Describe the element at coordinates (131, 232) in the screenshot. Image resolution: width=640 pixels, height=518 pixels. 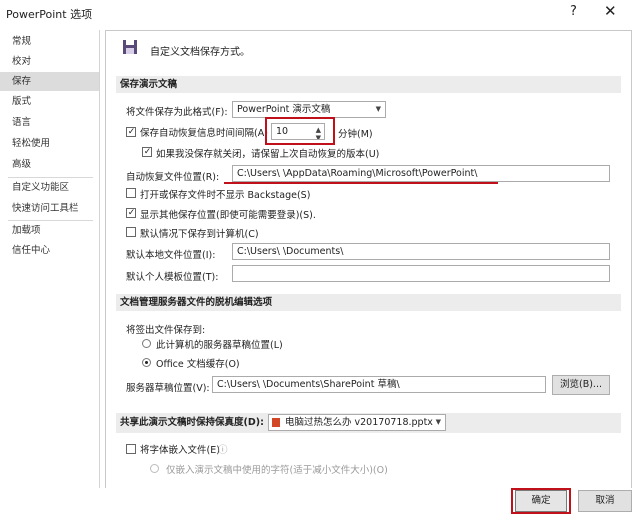
I see `save-to-computer-checkbox` at that location.